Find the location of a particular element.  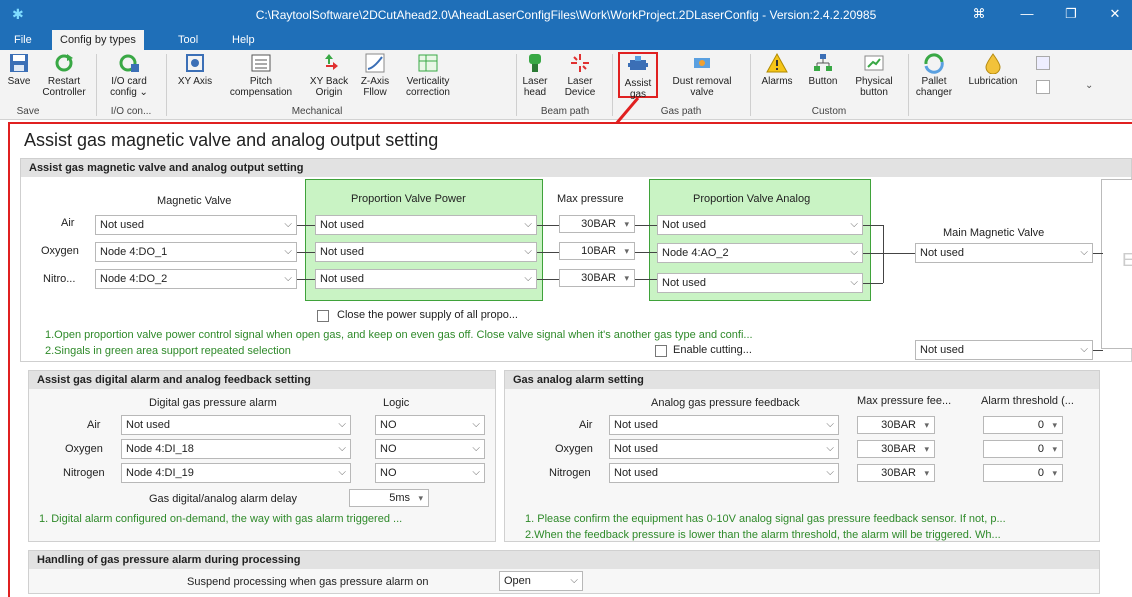

menu-config-by-types: Config by types is located at coordinates (98, 40).